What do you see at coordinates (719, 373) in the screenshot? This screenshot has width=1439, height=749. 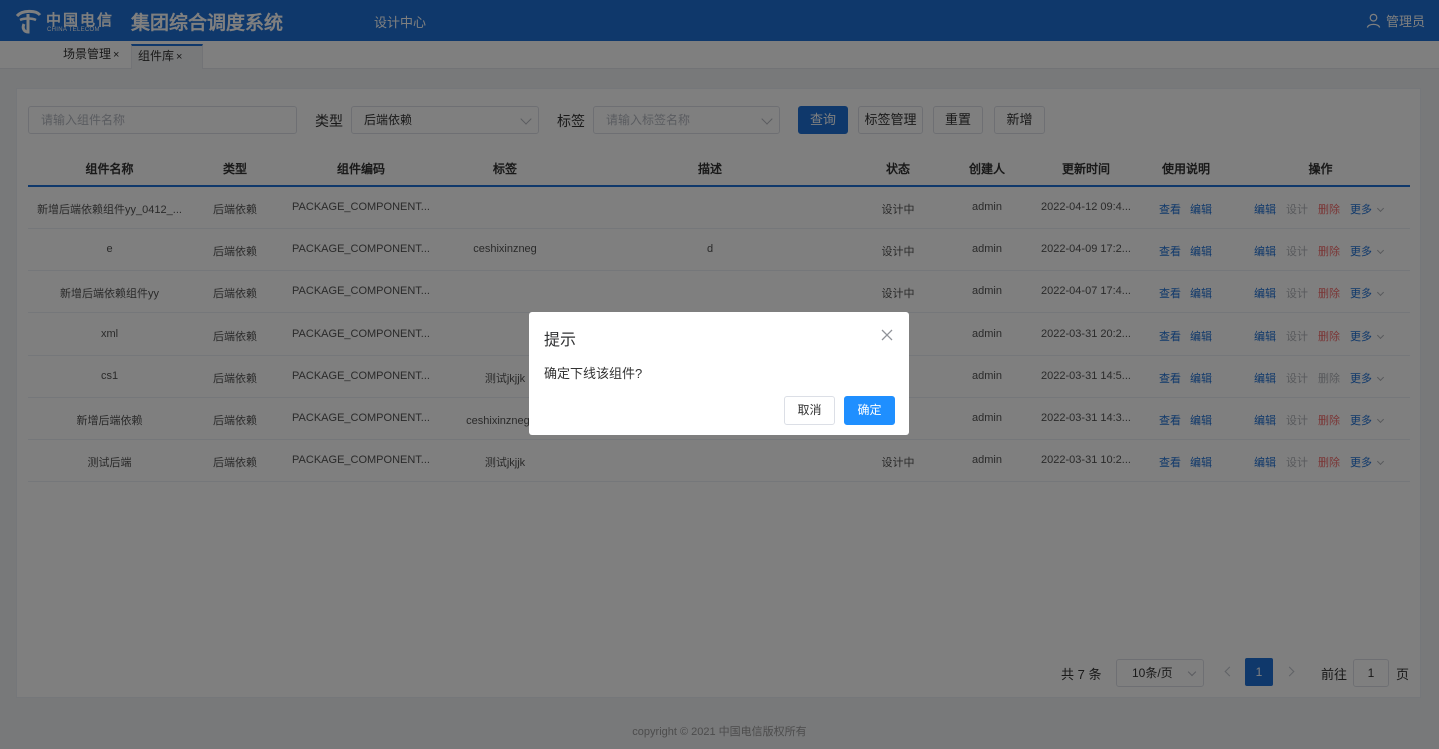 I see `confirm-dialog: 提示 确定下线该组件? 取消 确定` at bounding box center [719, 373].